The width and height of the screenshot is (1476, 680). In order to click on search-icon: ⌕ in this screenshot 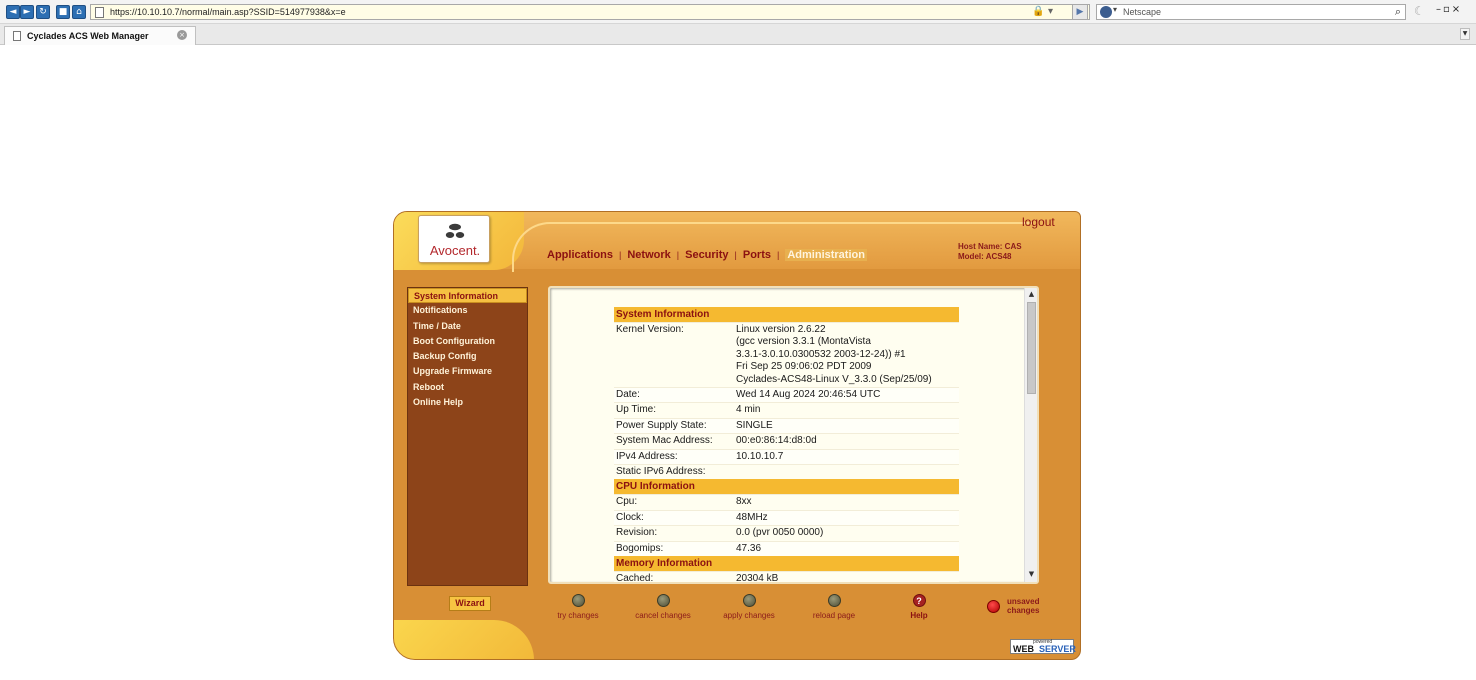, I will do `click(1398, 12)`.